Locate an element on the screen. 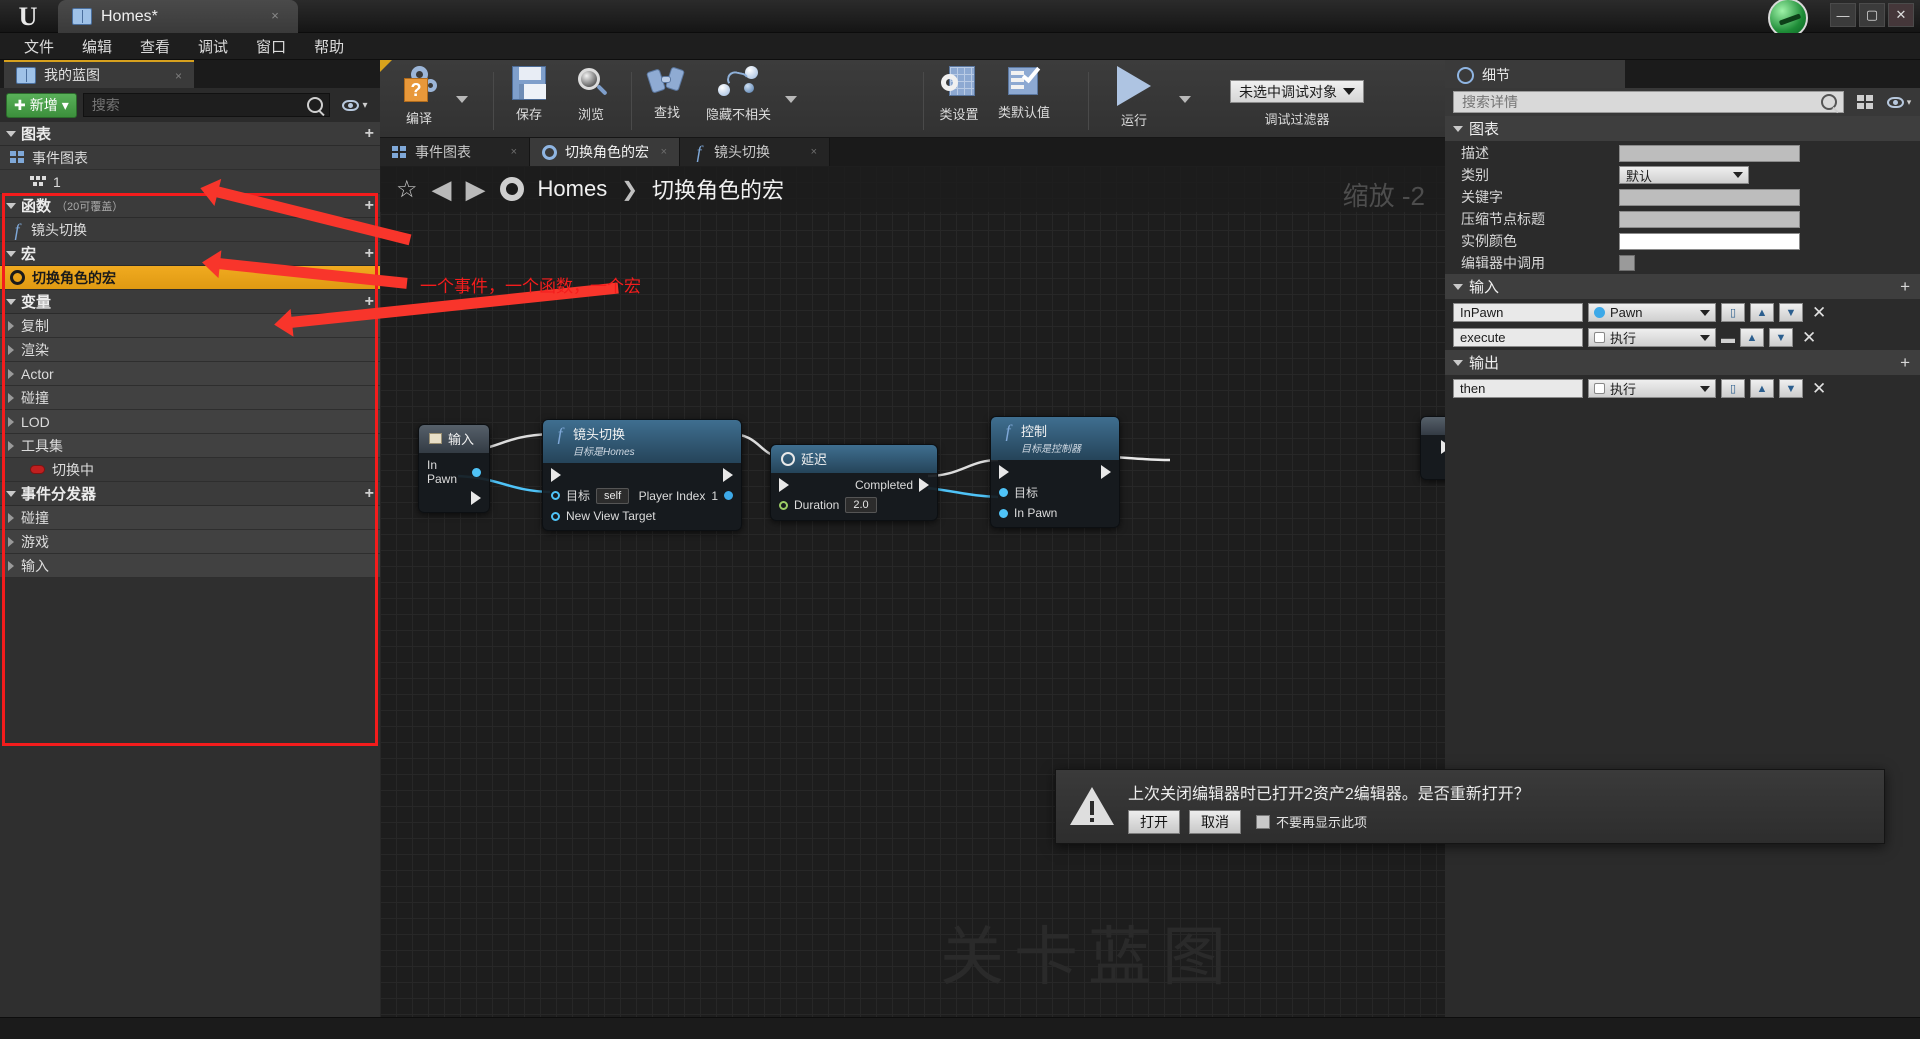  tree-item-3-4: LOD is located at coordinates (190, 422).